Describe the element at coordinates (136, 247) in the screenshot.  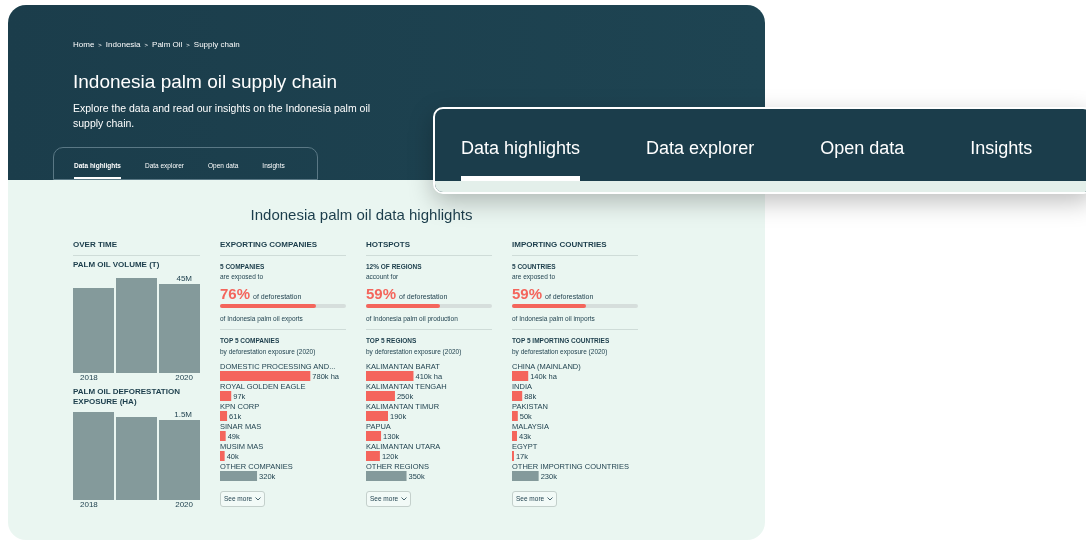
I see `column-heading: OVER TIME` at that location.